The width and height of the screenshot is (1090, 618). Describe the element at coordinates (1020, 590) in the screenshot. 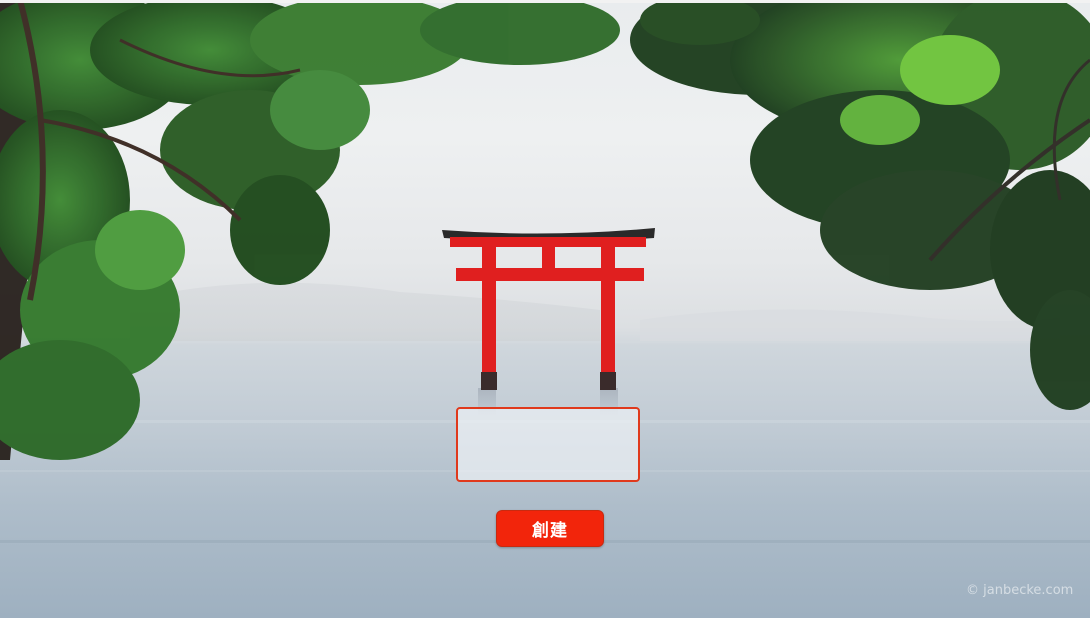

I see `photo-credit: © janbecke.com` at that location.